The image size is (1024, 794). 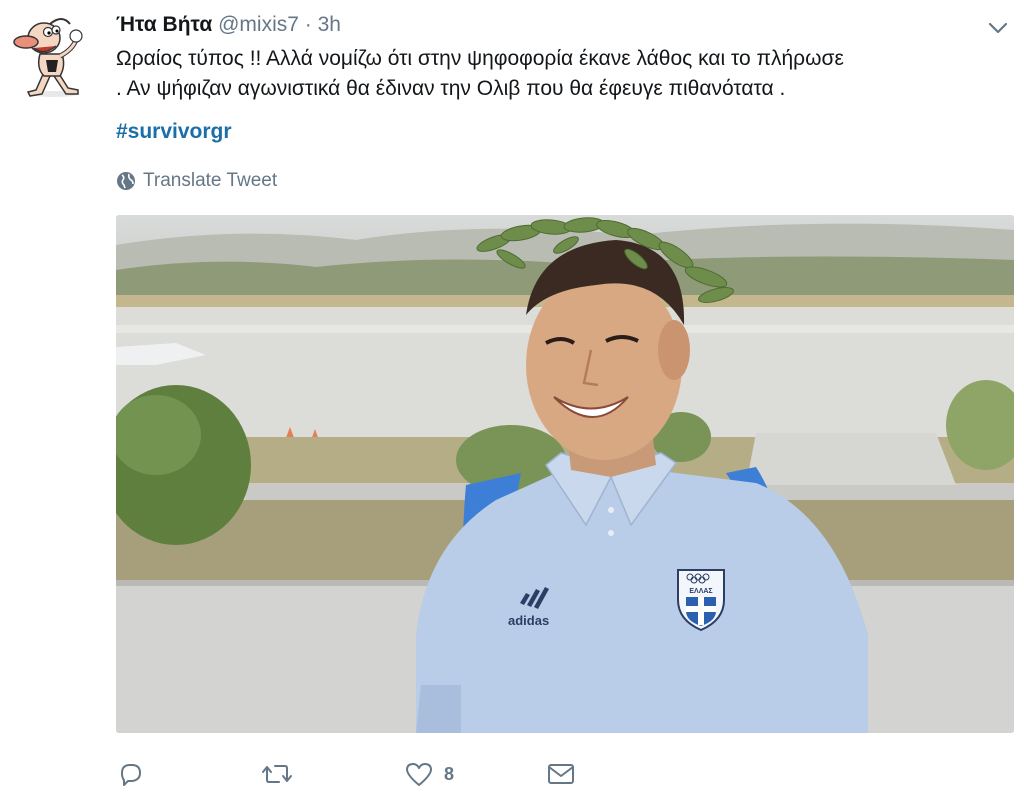 I want to click on tweet-actions: 8, so click(x=346, y=774).